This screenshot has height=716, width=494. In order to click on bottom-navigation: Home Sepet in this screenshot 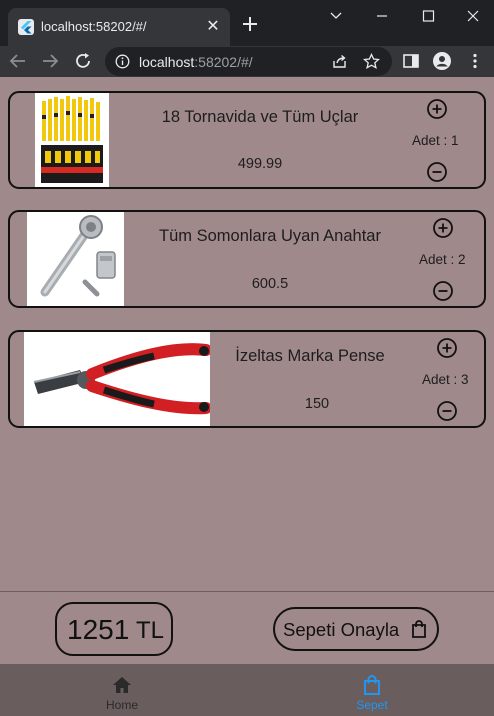, I will do `click(247, 690)`.